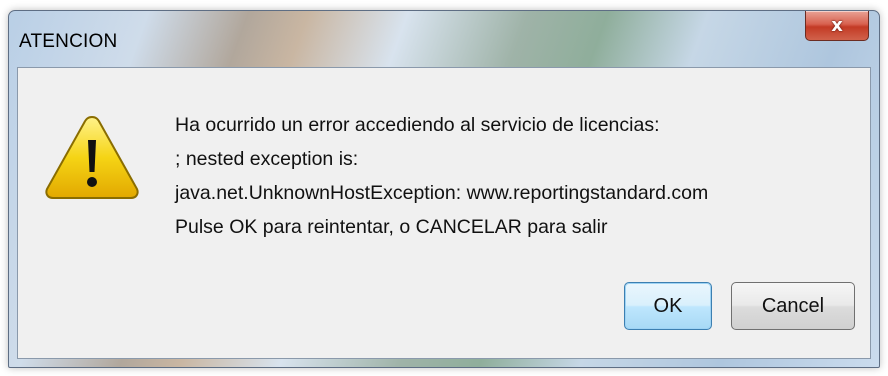 This screenshot has height=376, width=888. Describe the element at coordinates (444, 39) in the screenshot. I see `title-bar: ATENCION x` at that location.